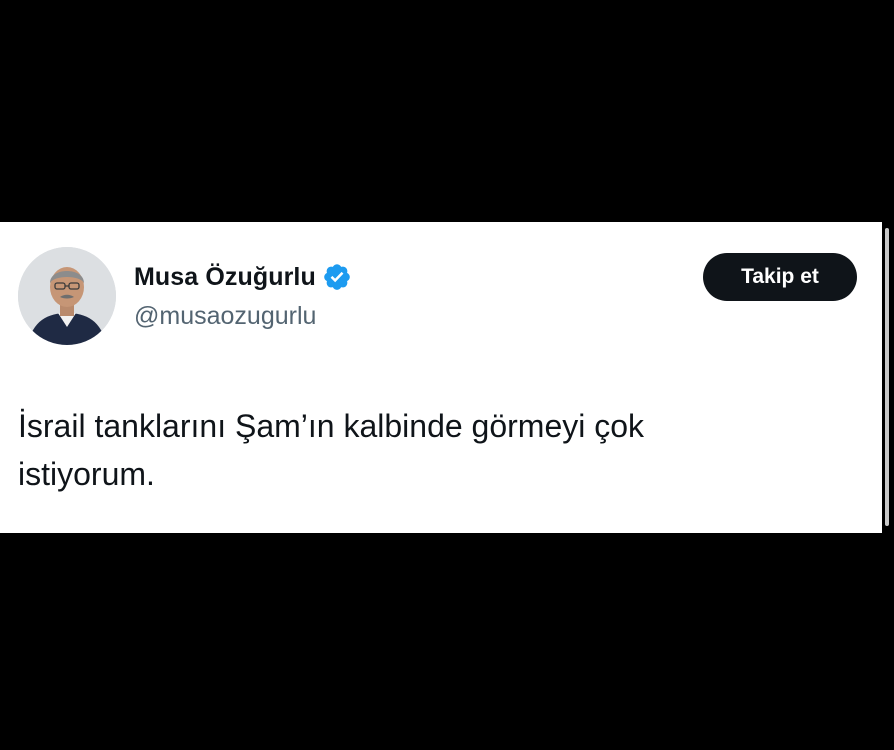 The image size is (894, 750). I want to click on avatar-photo, so click(67, 296).